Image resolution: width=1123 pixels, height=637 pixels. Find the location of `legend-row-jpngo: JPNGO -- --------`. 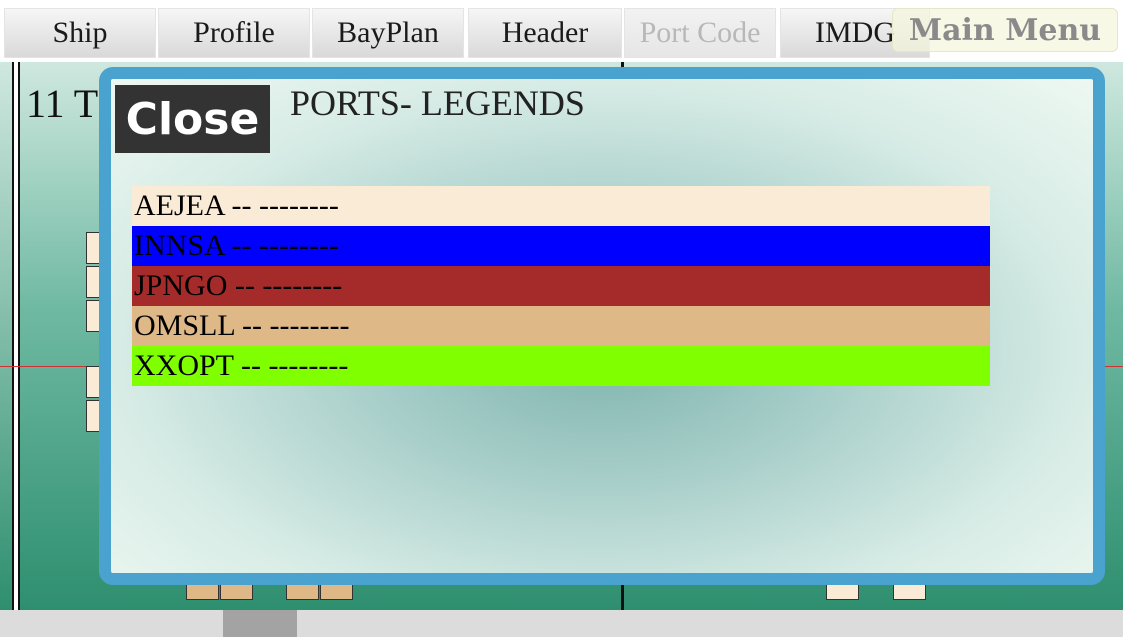

legend-row-jpngo: JPNGO -- -------- is located at coordinates (561, 286).